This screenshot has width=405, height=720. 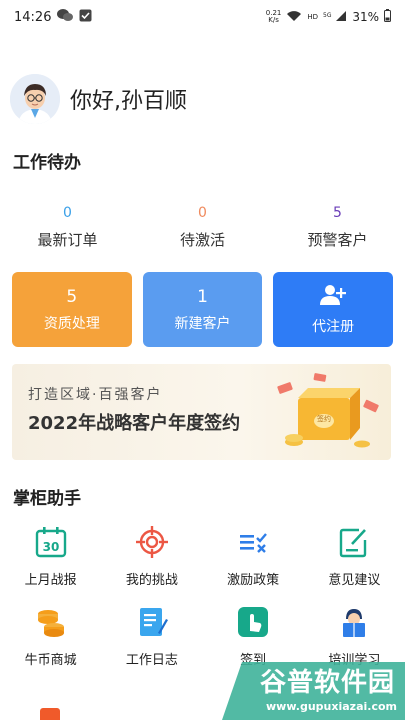 What do you see at coordinates (202, 323) in the screenshot?
I see `card-label: 新建客户` at bounding box center [202, 323].